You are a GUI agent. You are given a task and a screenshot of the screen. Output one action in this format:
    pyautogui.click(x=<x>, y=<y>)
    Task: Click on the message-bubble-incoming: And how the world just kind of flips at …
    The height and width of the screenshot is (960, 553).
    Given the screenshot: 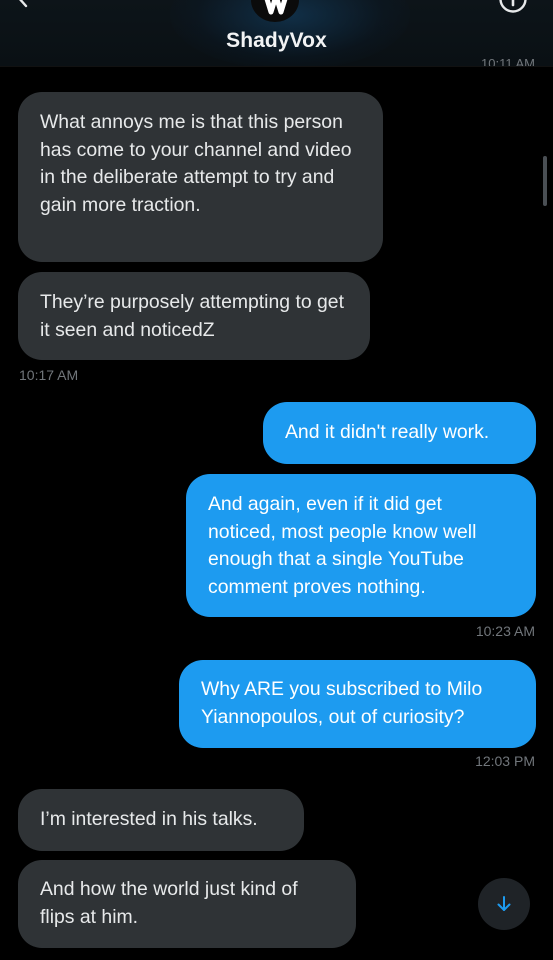 What is the action you would take?
    pyautogui.click(x=187, y=904)
    